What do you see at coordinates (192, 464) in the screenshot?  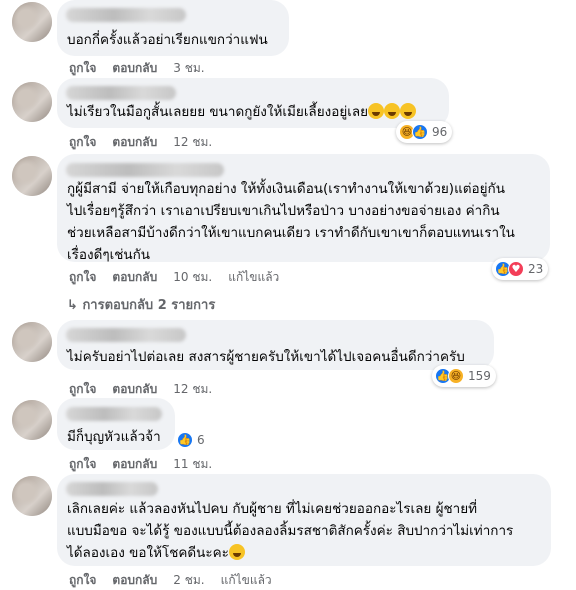 I see `timestamp: 11 ชม.` at bounding box center [192, 464].